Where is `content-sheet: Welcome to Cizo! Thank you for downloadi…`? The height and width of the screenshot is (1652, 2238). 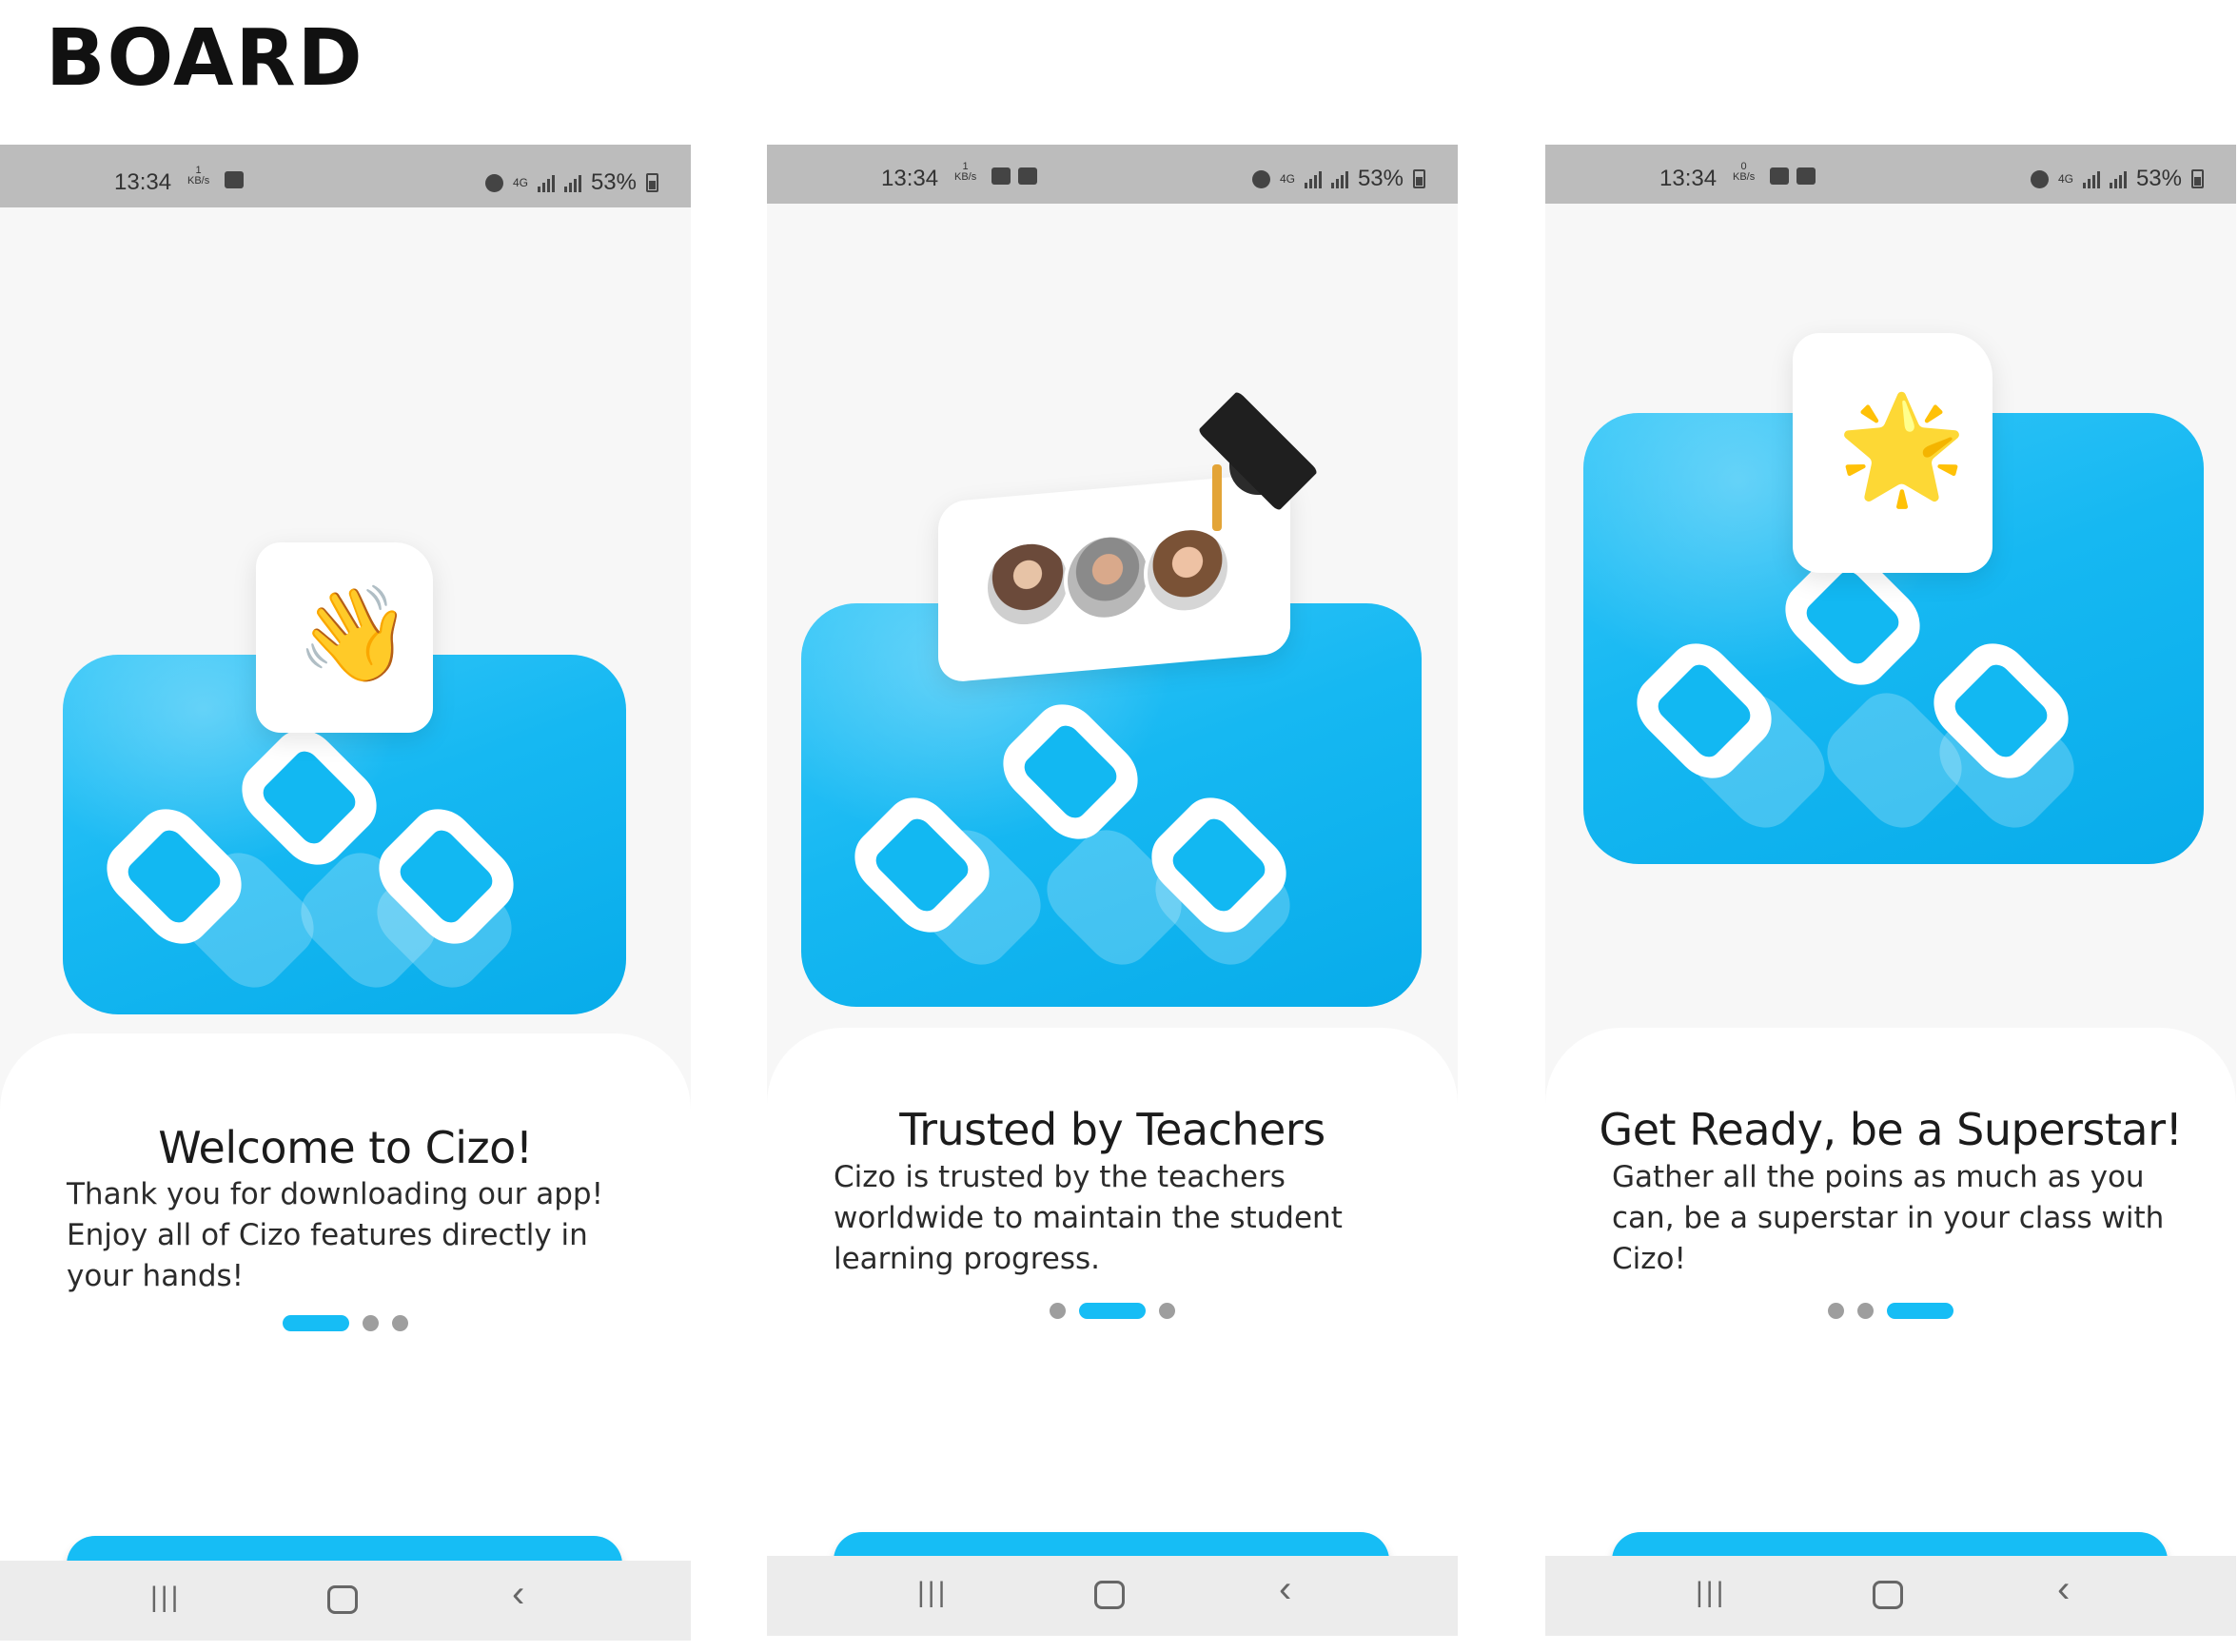 content-sheet: Welcome to Cizo! Thank you for downloadi… is located at coordinates (345, 1334).